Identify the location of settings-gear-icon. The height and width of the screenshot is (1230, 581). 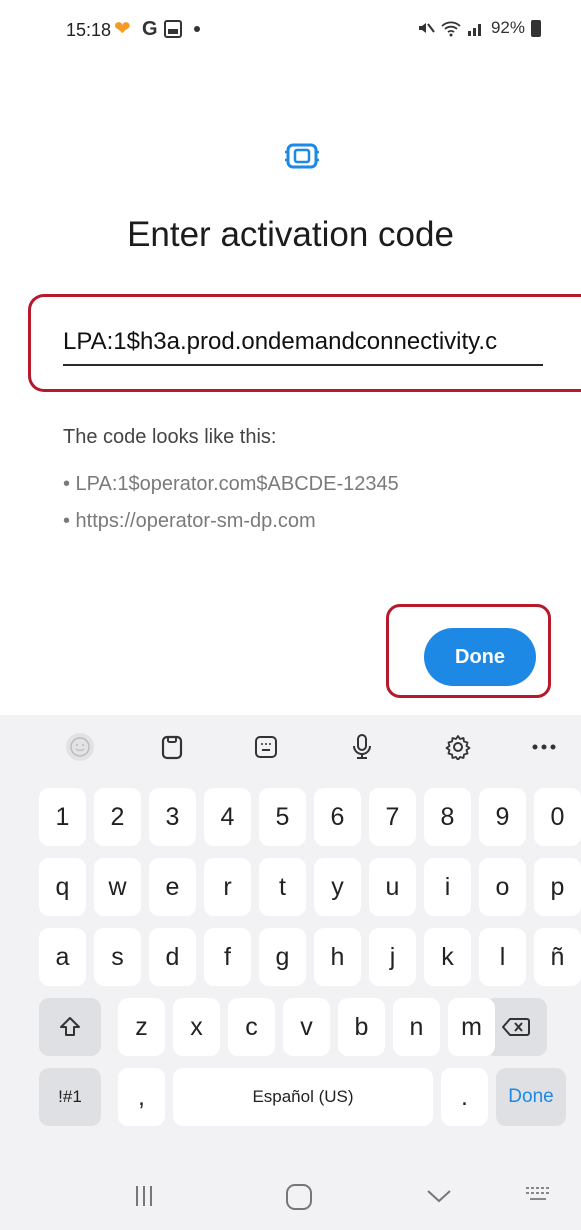
(458, 747).